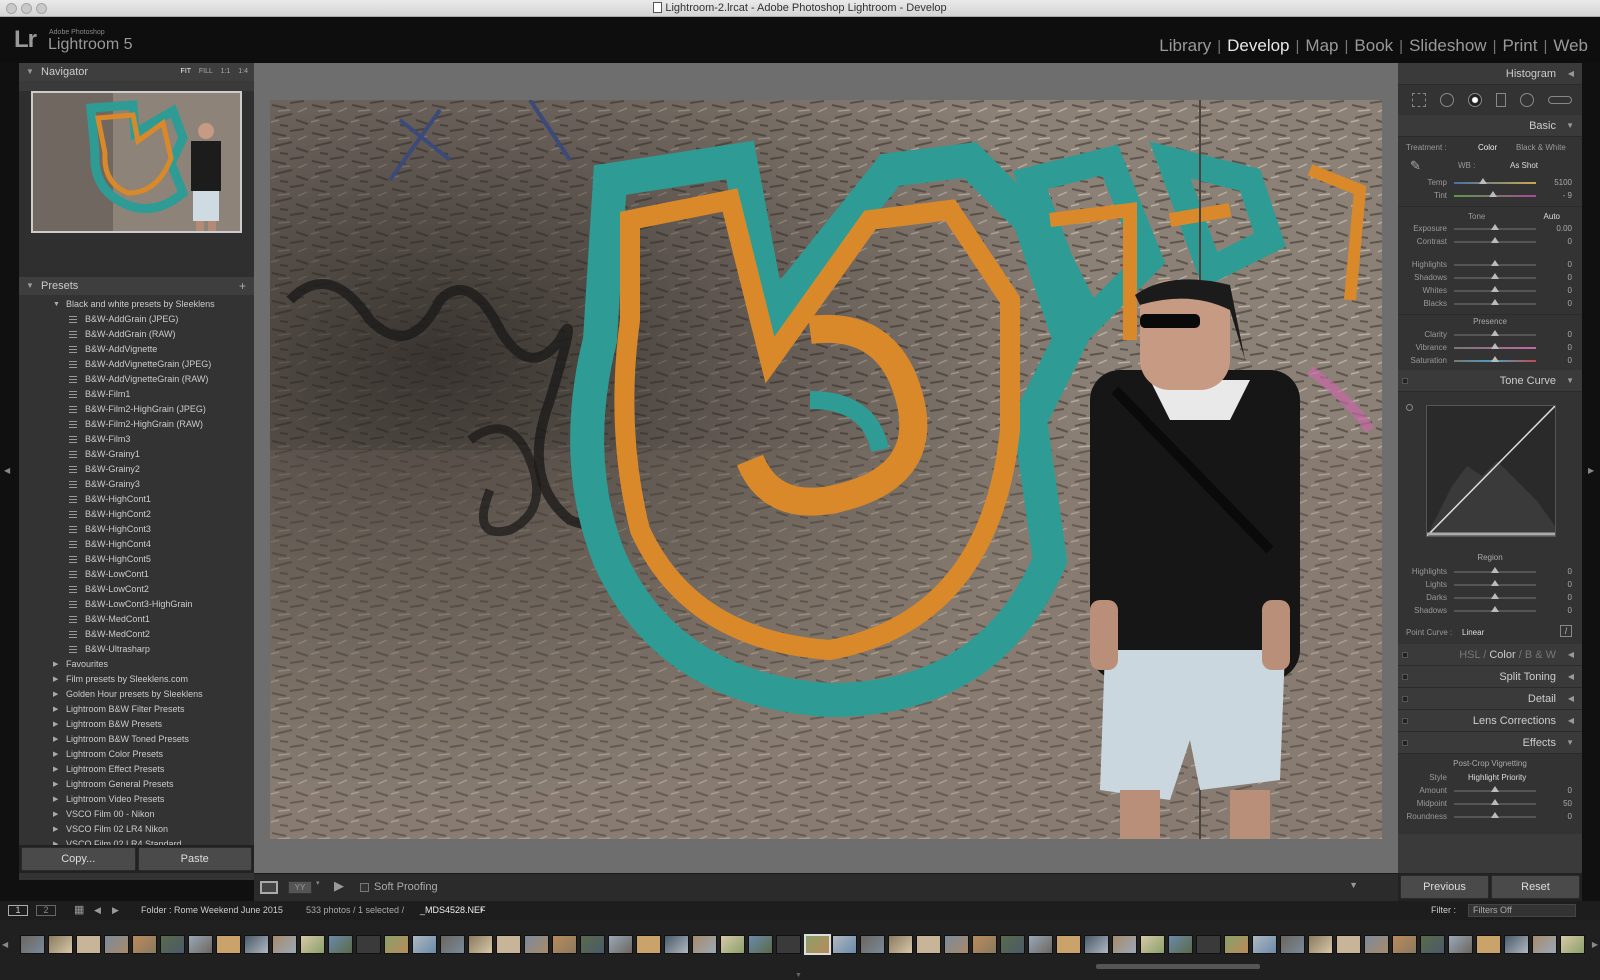 The height and width of the screenshot is (980, 1600). Describe the element at coordinates (18, 910) in the screenshot. I see `main-window-button: 1` at that location.